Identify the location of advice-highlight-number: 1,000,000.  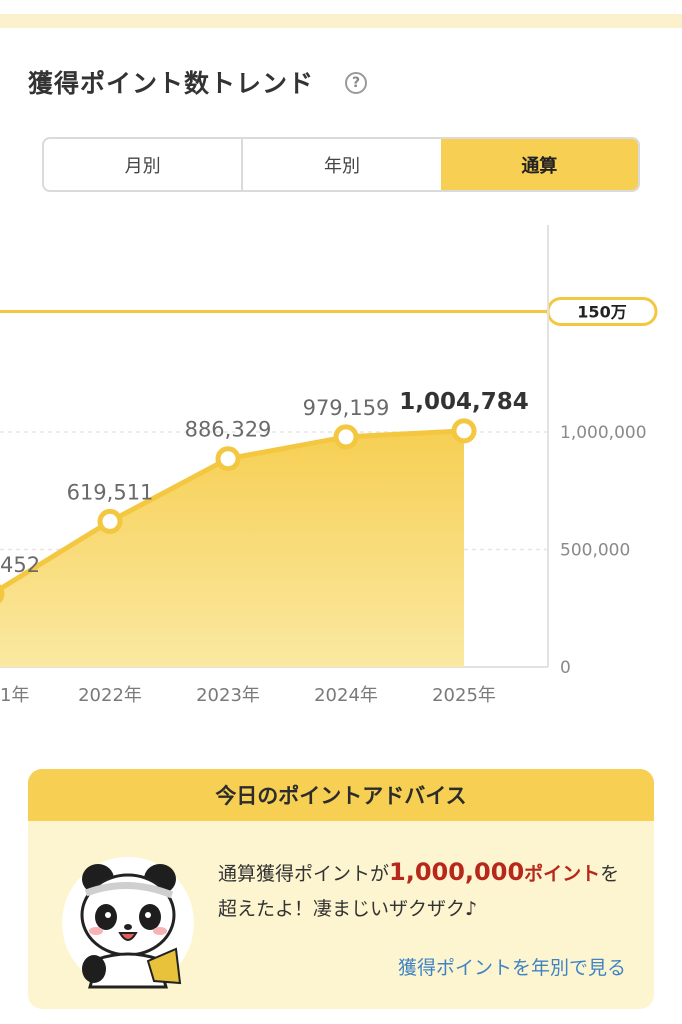
(457, 872).